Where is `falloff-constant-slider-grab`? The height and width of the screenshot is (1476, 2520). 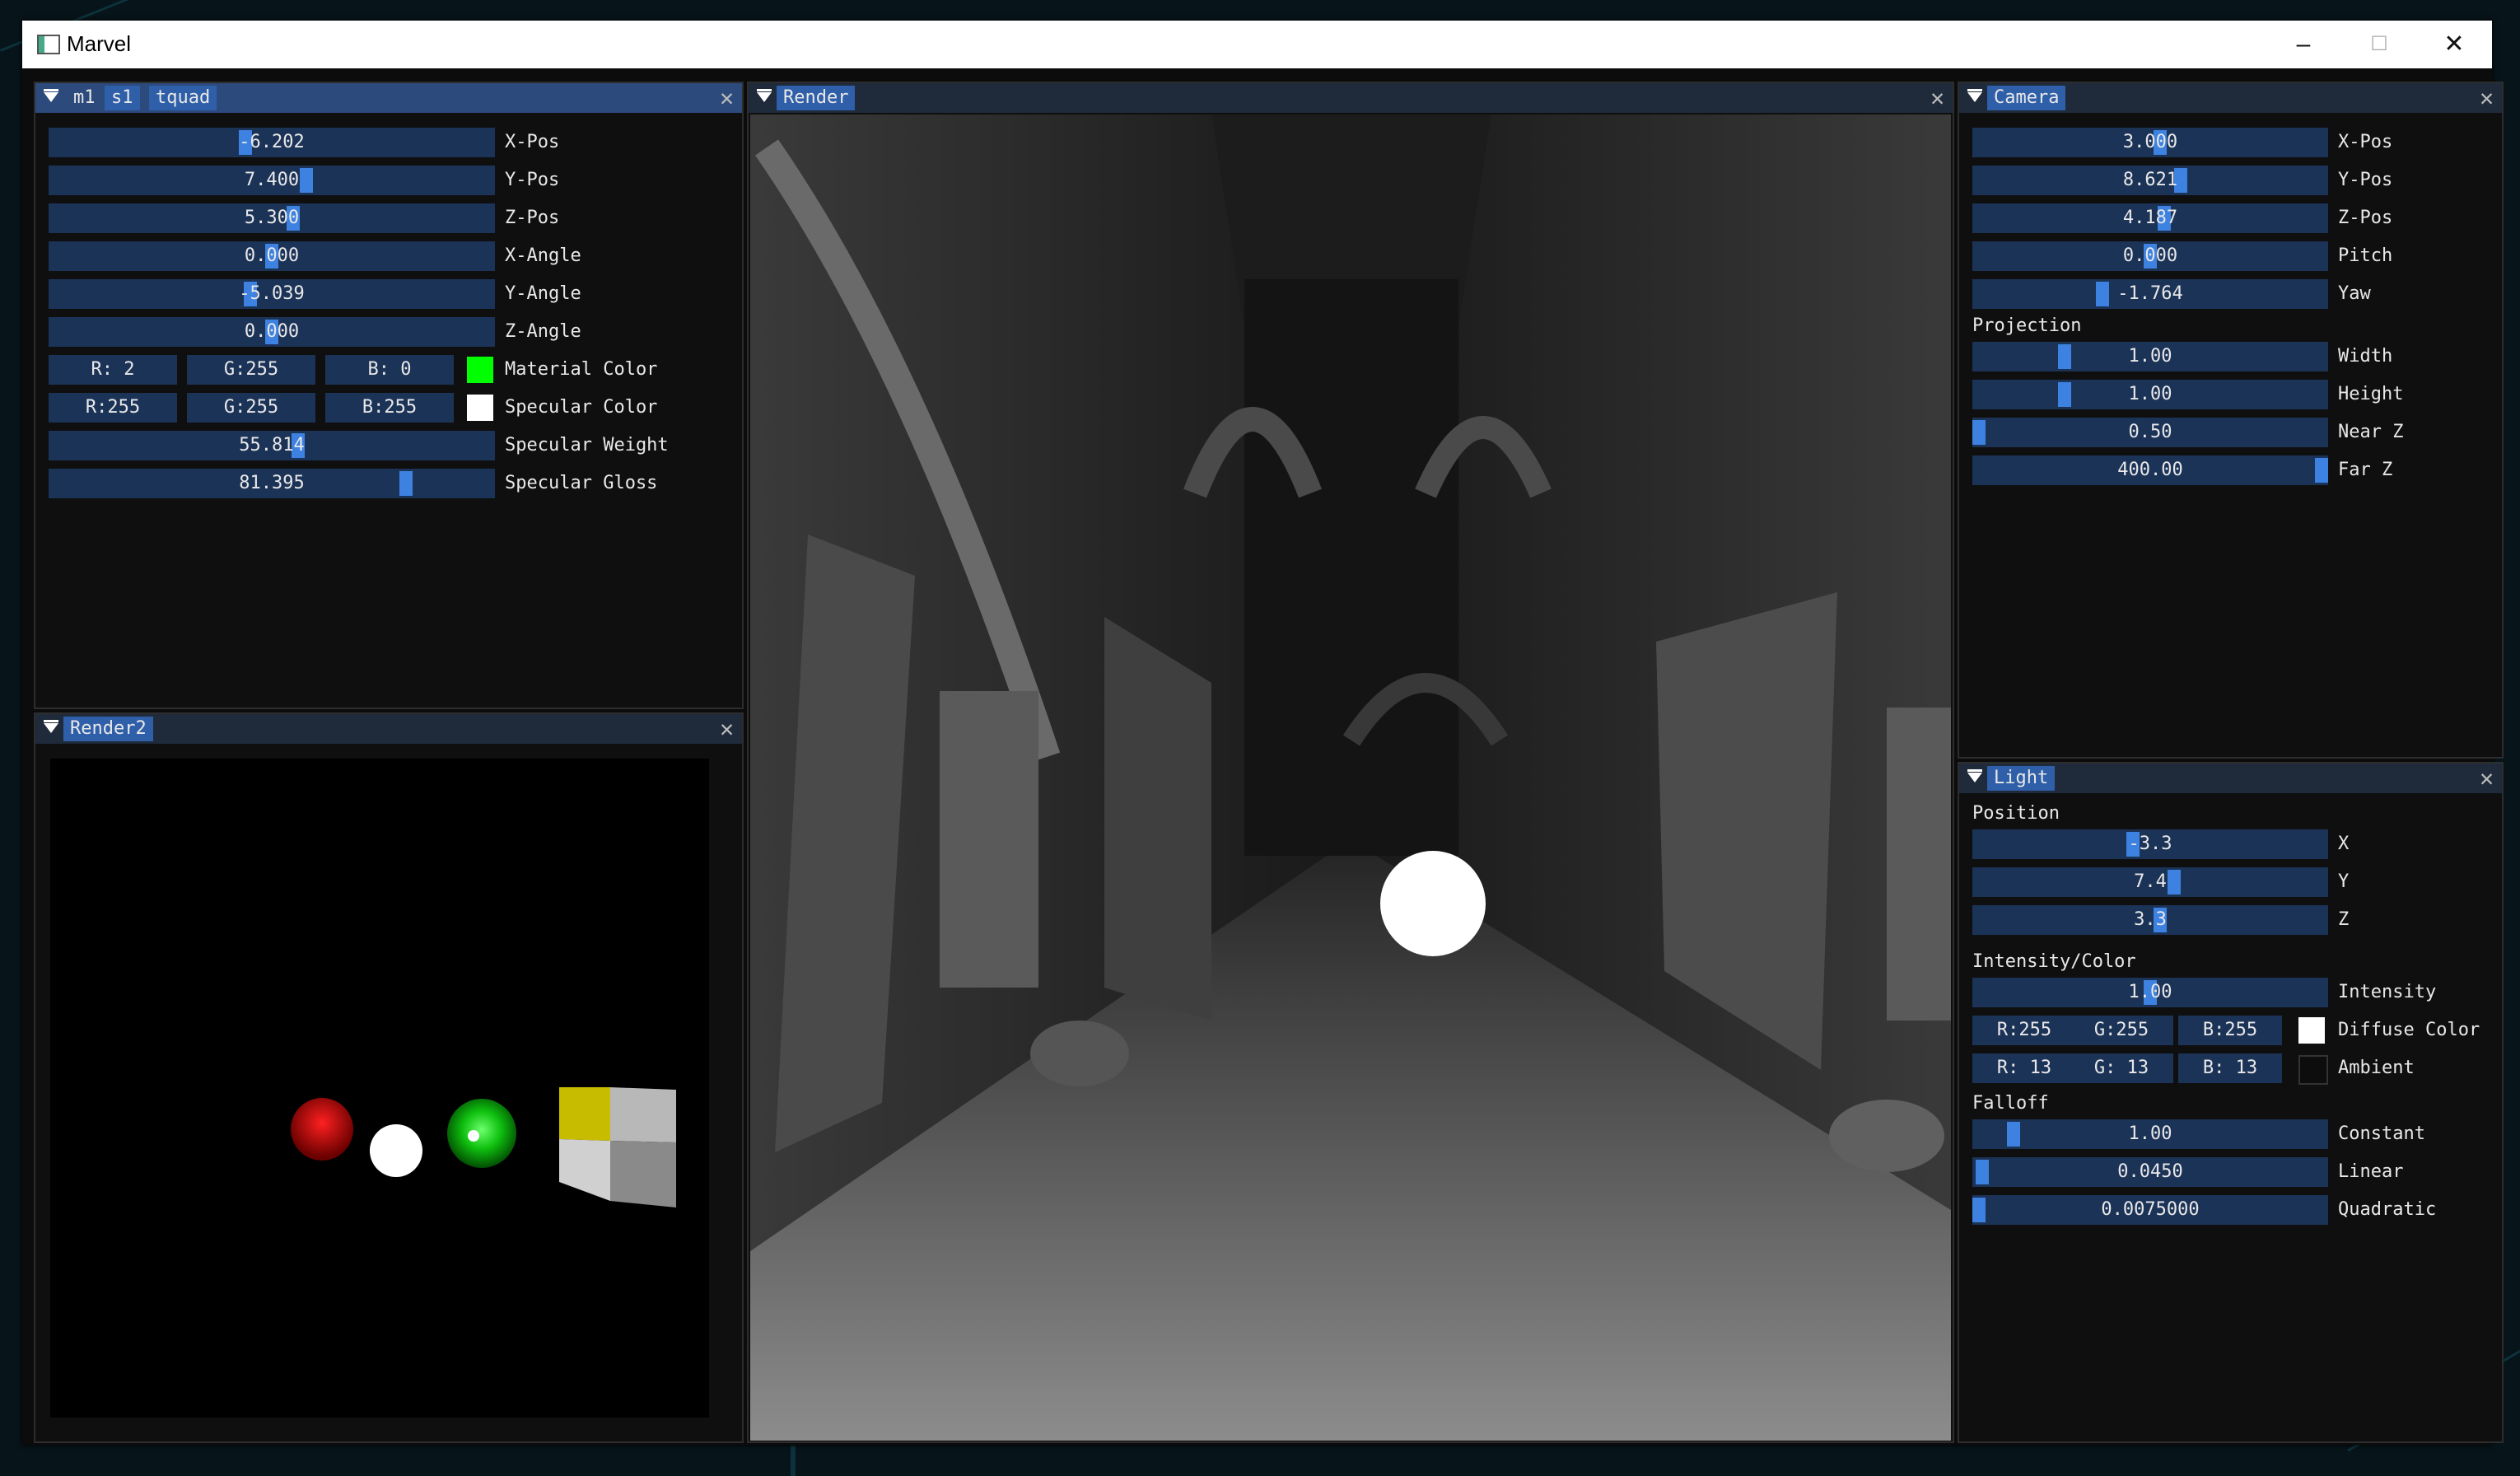
falloff-constant-slider-grab is located at coordinates (2013, 1134).